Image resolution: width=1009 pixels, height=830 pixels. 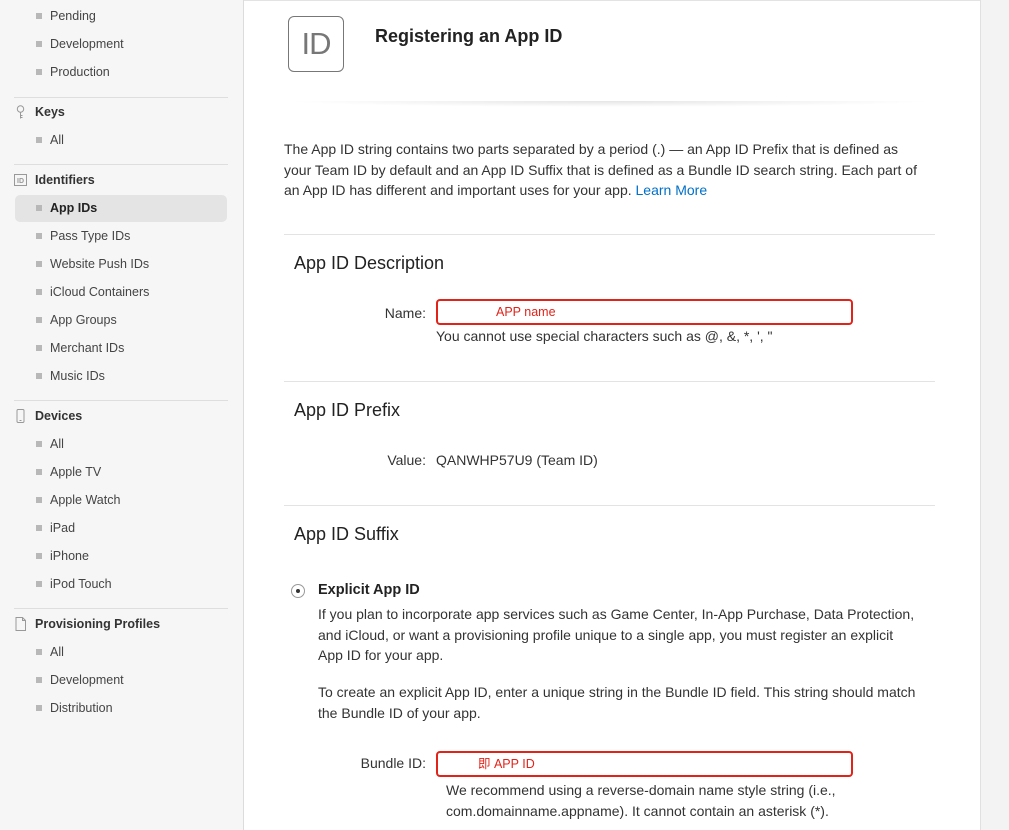 I want to click on prefix-value: QANWHP57U9 (Team ID), so click(x=517, y=460).